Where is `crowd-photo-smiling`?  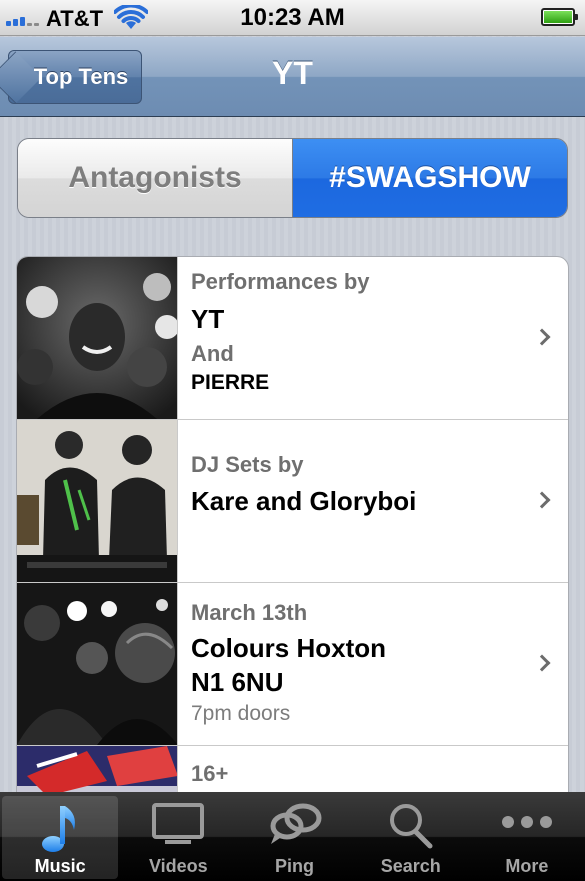
crowd-photo-smiling is located at coordinates (97, 338).